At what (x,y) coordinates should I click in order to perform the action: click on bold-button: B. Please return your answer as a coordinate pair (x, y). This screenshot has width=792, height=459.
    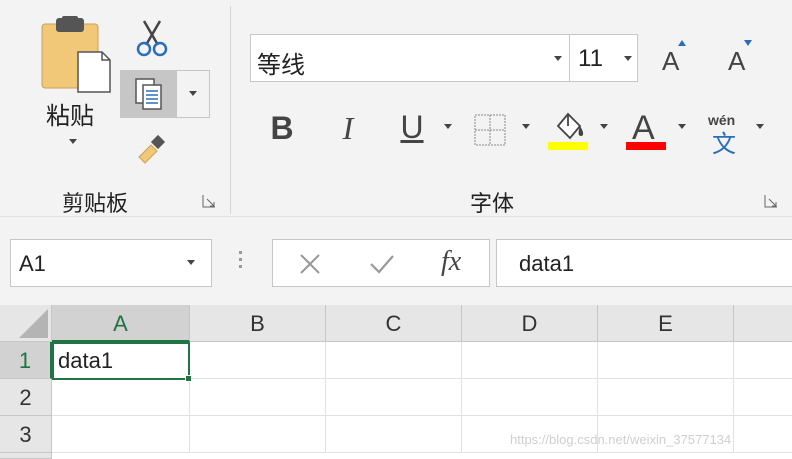
    Looking at the image, I should click on (282, 128).